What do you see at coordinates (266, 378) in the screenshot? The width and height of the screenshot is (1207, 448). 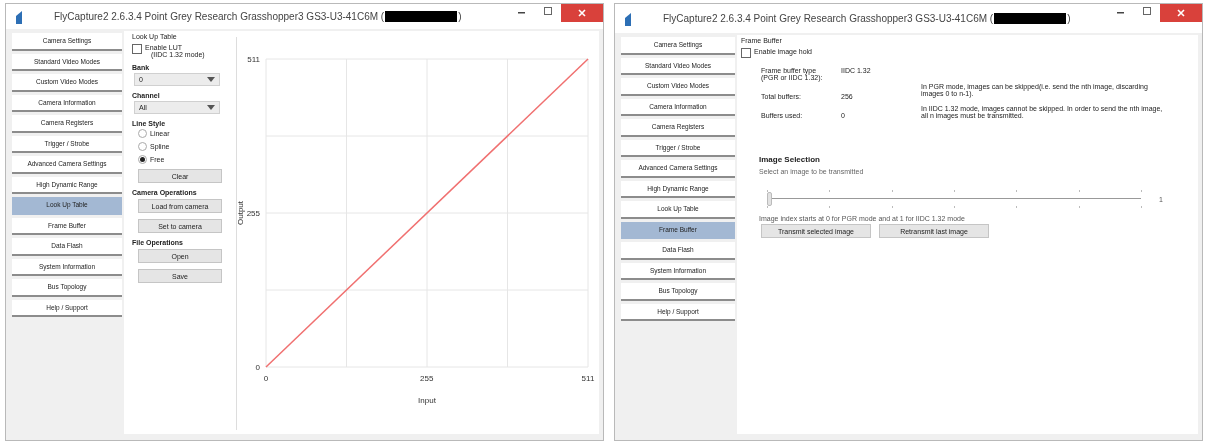 I see `x-tick-label: 0` at bounding box center [266, 378].